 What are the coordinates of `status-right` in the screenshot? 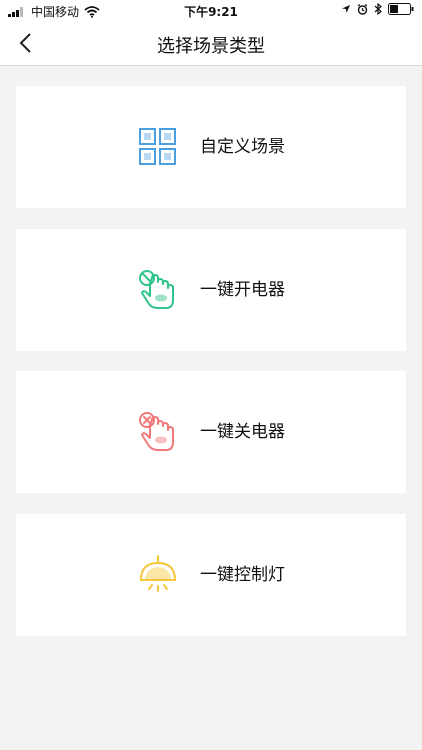 It's located at (377, 9).